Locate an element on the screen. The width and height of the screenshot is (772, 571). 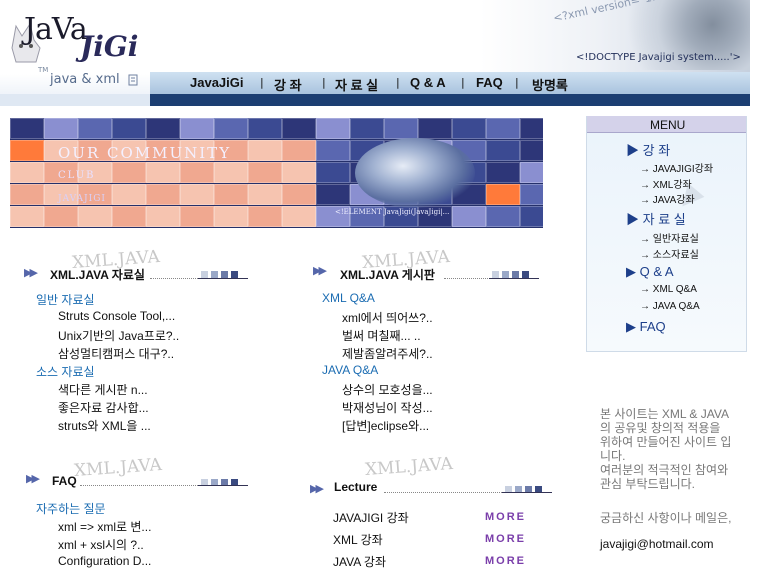
banner-title: OUR COMMUNITY is located at coordinates (145, 153).